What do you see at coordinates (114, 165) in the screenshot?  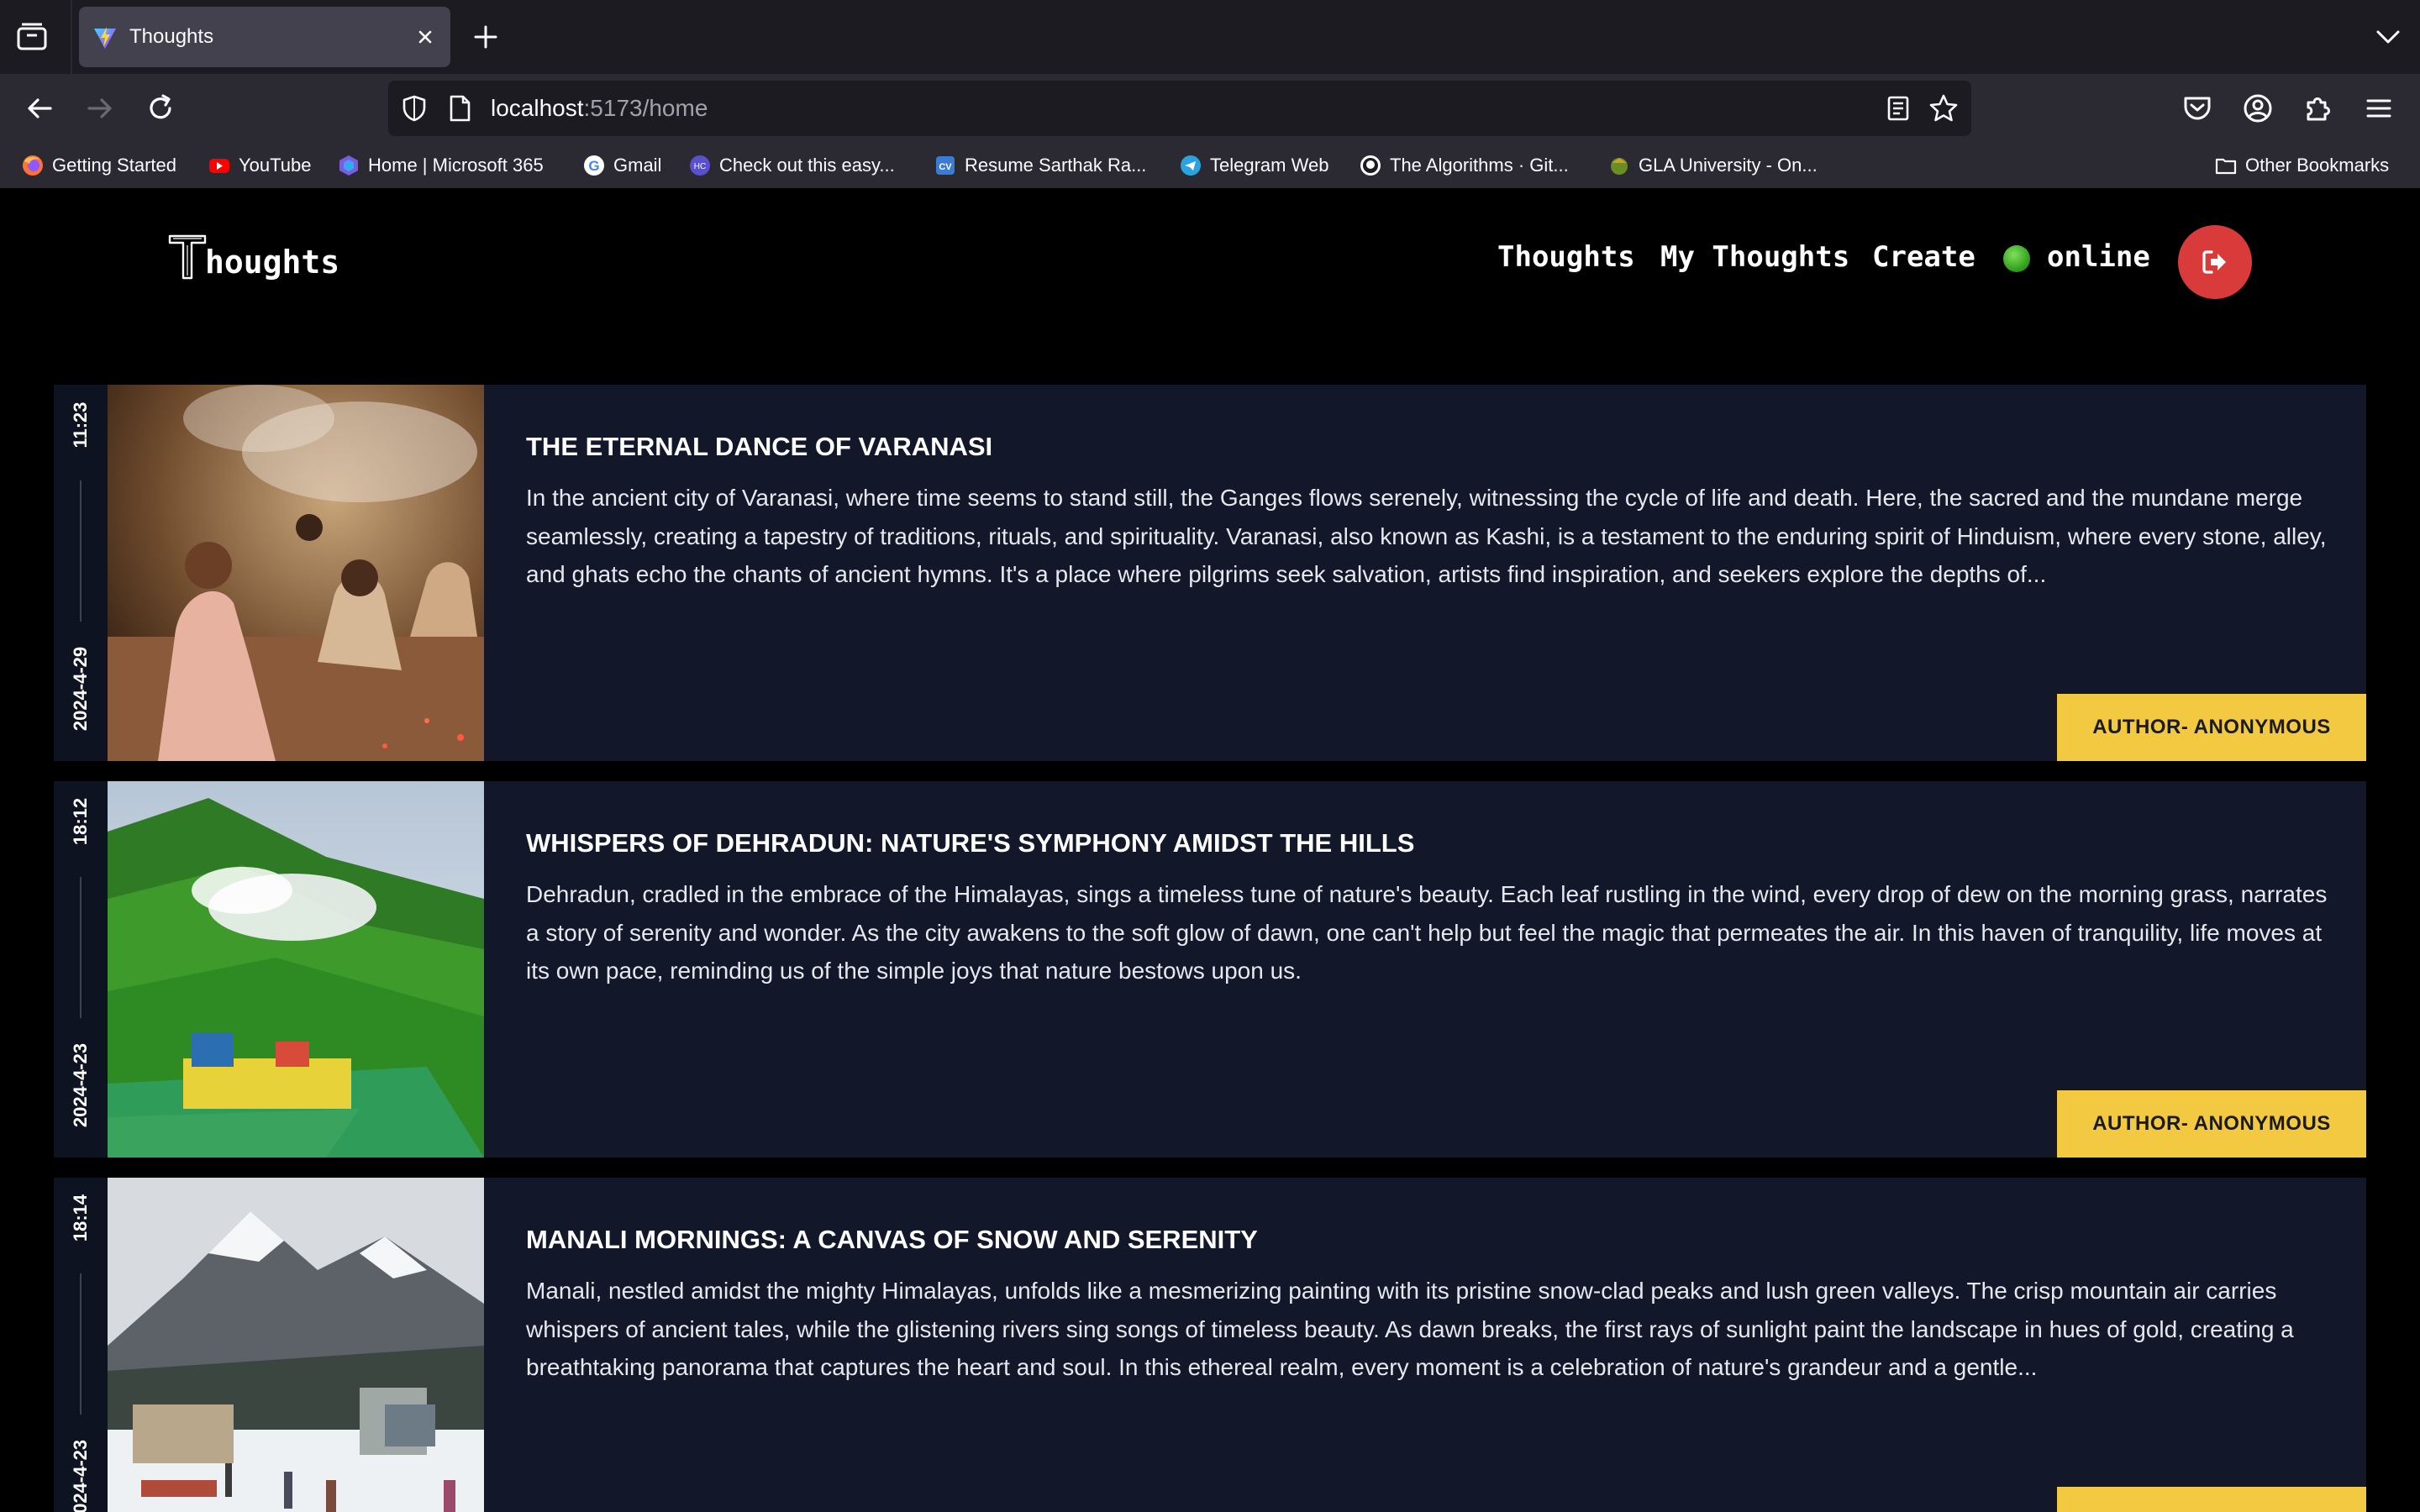 I see `bookmark-label: Getting Started` at bounding box center [114, 165].